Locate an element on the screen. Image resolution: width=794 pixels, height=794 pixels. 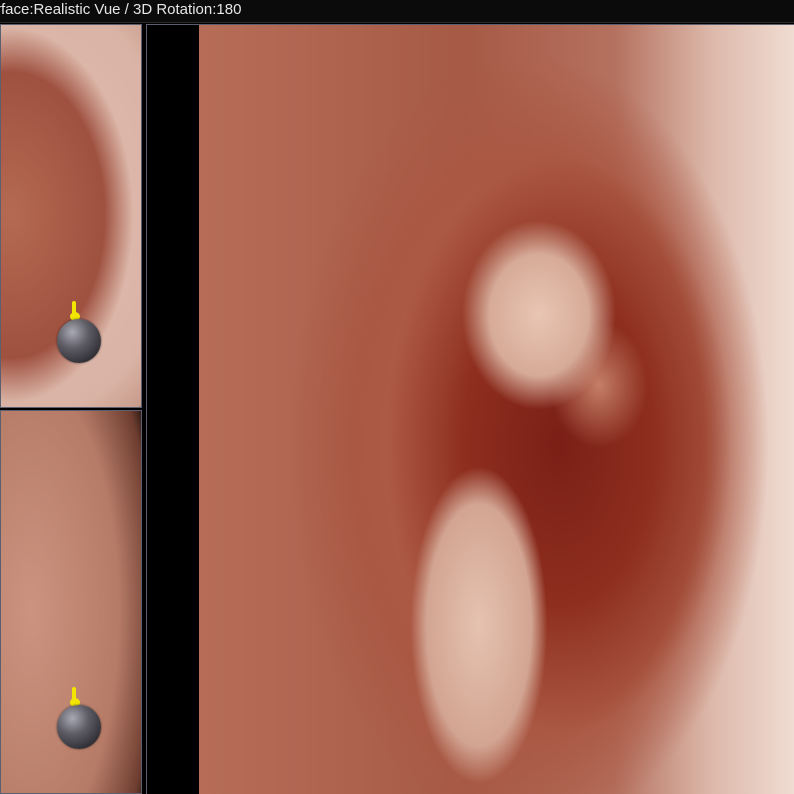
viewport-bottom-left is located at coordinates (71, 602).